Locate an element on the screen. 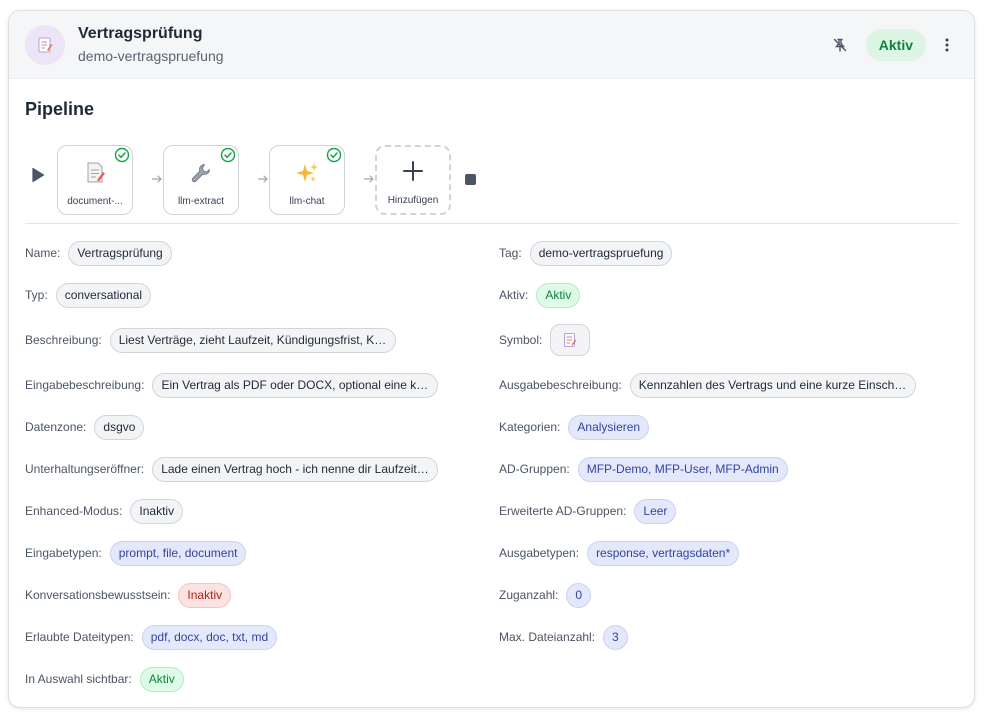  kategorien-value-chip: Analysieren is located at coordinates (609, 427).